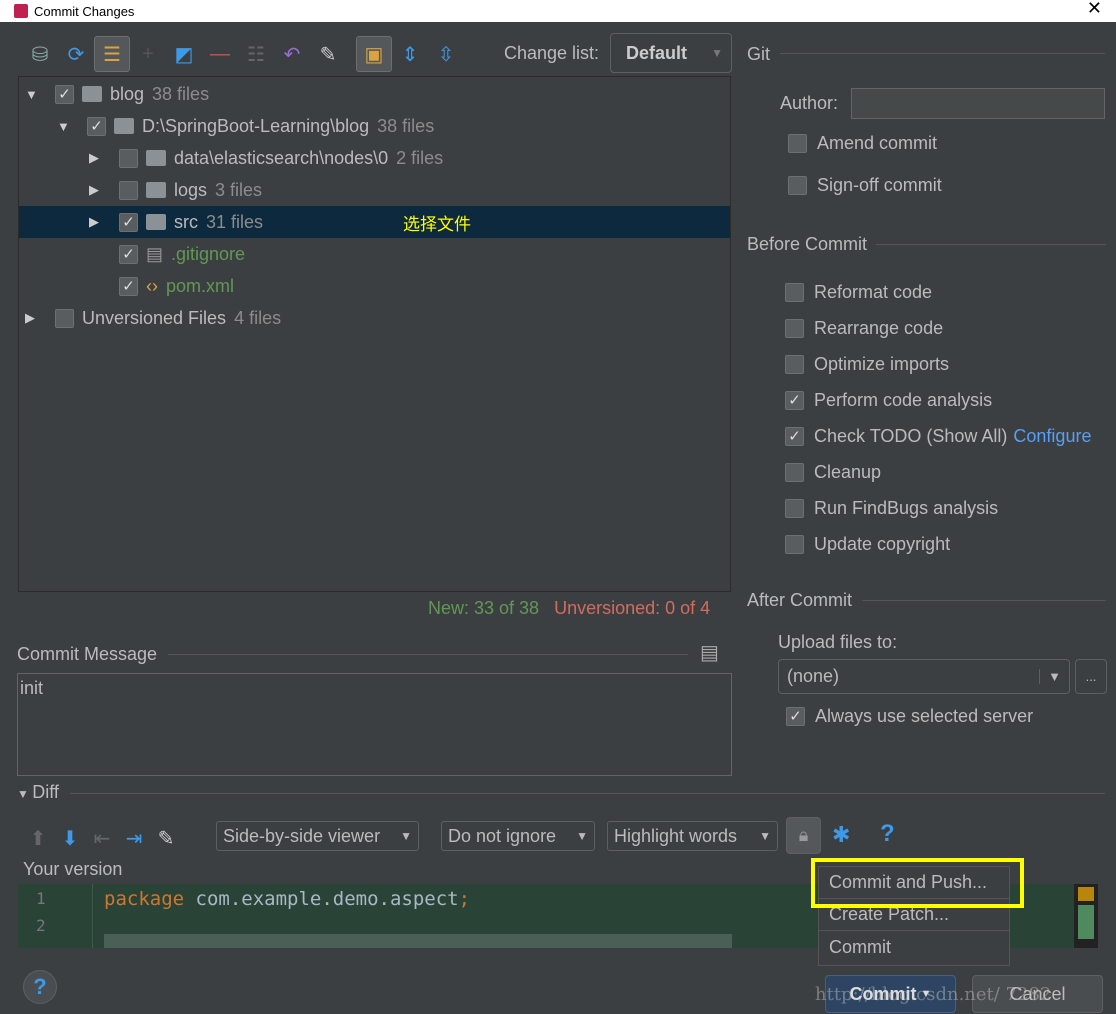 This screenshot has width=1116, height=1014. Describe the element at coordinates (914, 947) in the screenshot. I see `menu-item-commit: Commit` at that location.